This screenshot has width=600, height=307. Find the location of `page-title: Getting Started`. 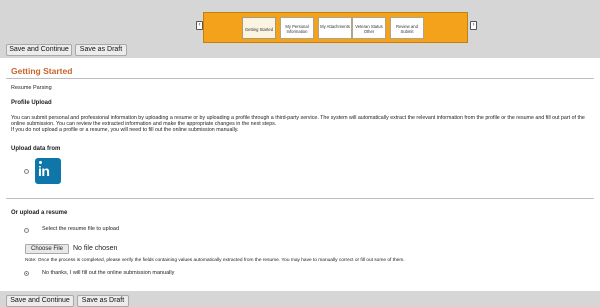

page-title: Getting Started is located at coordinates (42, 71).